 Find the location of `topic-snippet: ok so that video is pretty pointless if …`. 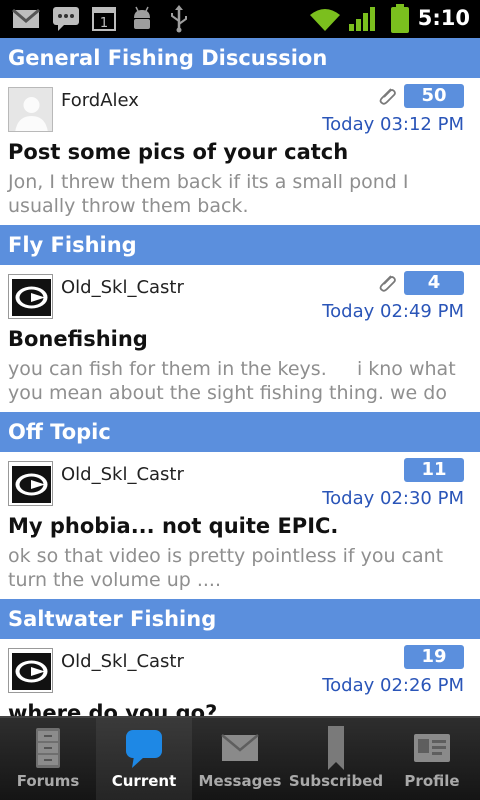

topic-snippet: ok so that video is pretty pointless if … is located at coordinates (226, 568).